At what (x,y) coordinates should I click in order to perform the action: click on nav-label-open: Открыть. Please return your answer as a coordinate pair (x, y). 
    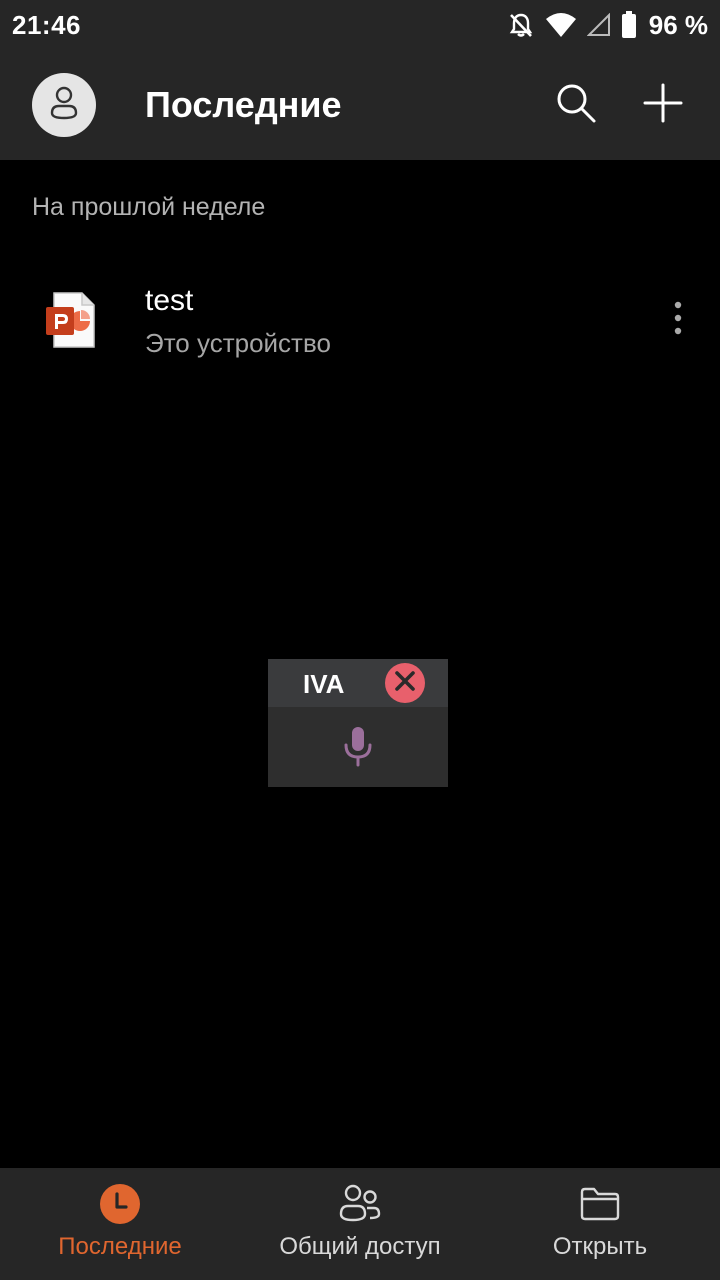
    Looking at the image, I should click on (600, 1246).